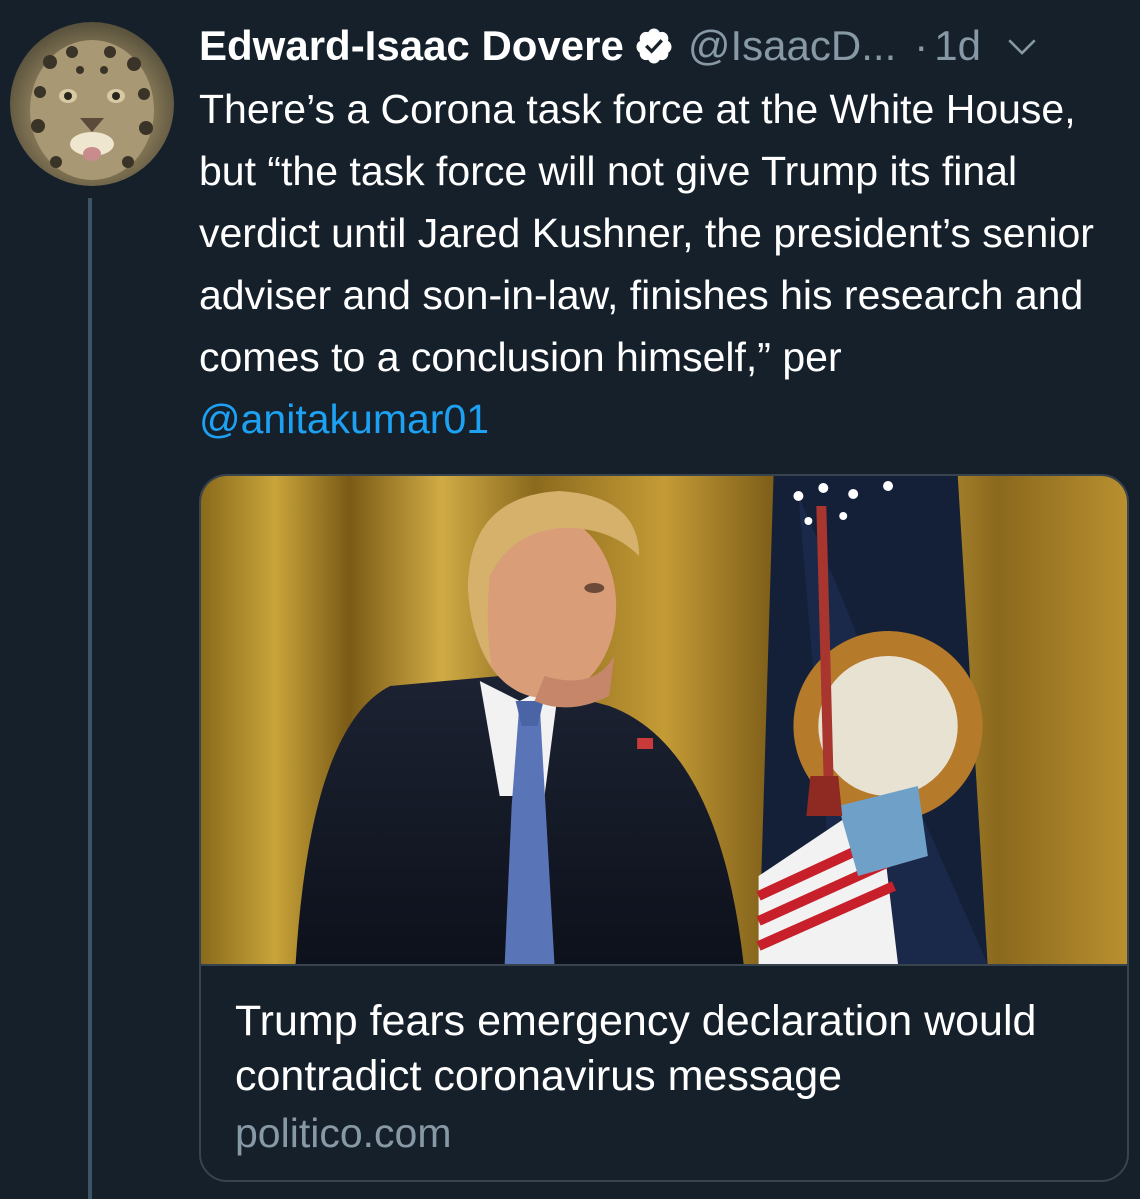 This screenshot has height=1199, width=1140. What do you see at coordinates (411, 46) in the screenshot?
I see `author-name: Edward-Isaac Dovere` at bounding box center [411, 46].